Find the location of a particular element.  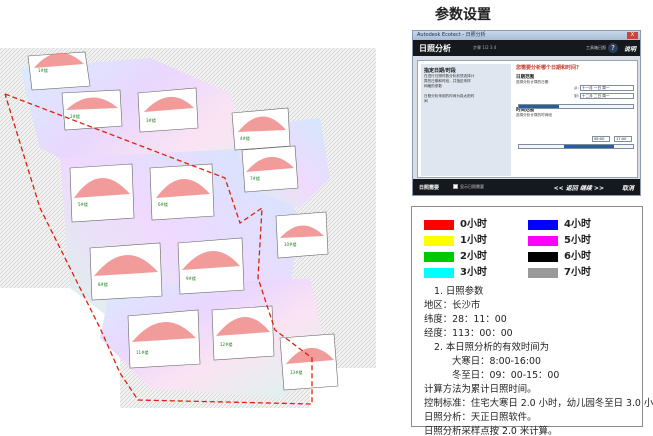

building-label: 8#楼 is located at coordinates (103, 284).